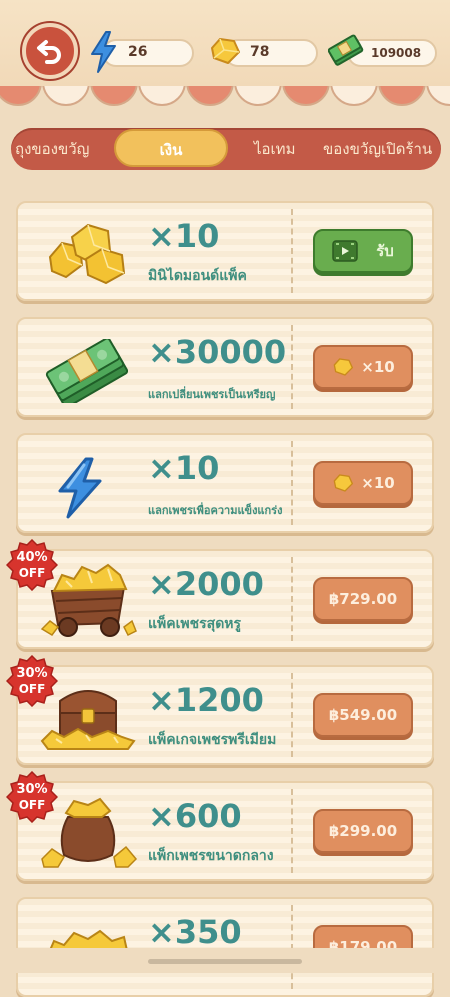 The image size is (450, 997). I want to click on price-label: ฿549.00, so click(363, 715).